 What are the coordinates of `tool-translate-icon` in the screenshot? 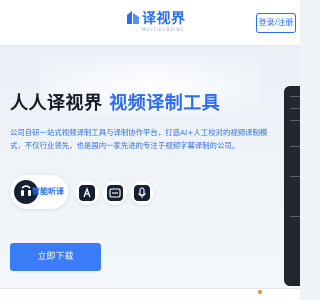 It's located at (87, 193).